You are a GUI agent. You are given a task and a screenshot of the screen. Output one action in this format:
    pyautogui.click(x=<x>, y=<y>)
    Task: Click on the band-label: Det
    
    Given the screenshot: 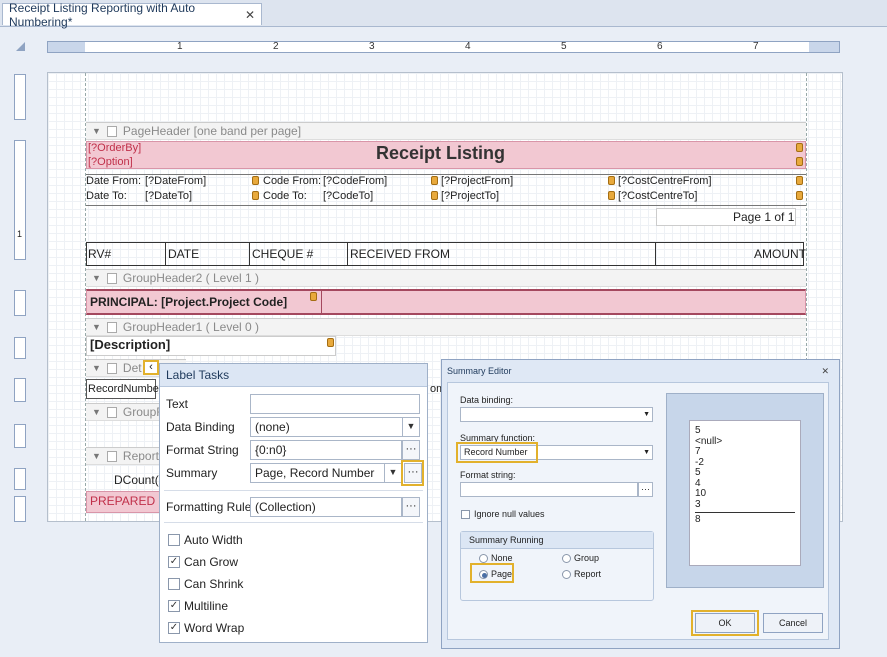 What is the action you would take?
    pyautogui.click(x=132, y=368)
    